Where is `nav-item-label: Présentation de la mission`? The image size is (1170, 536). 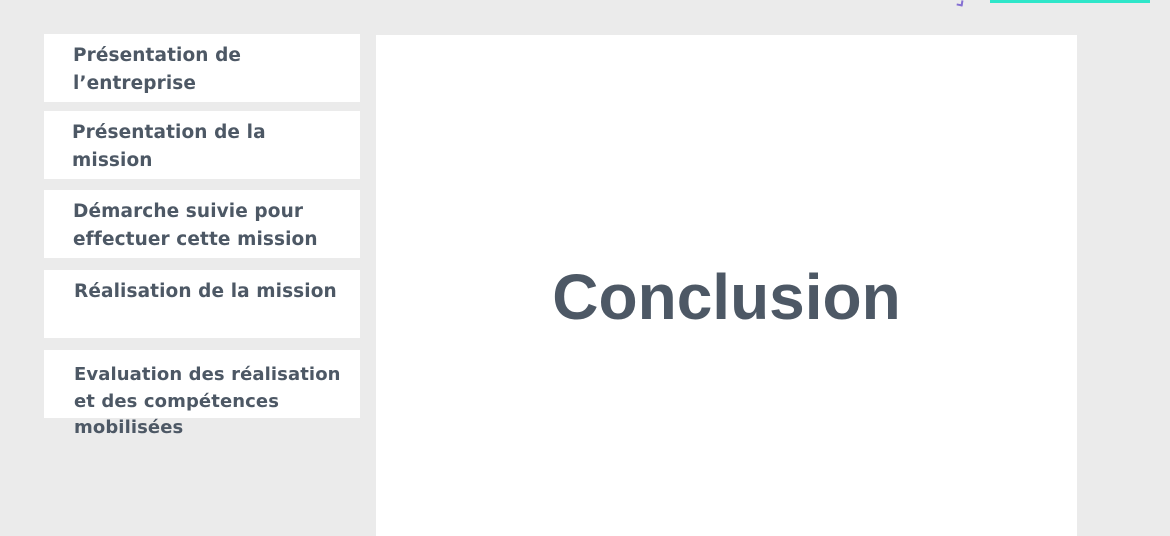 nav-item-label: Présentation de la mission is located at coordinates (169, 146).